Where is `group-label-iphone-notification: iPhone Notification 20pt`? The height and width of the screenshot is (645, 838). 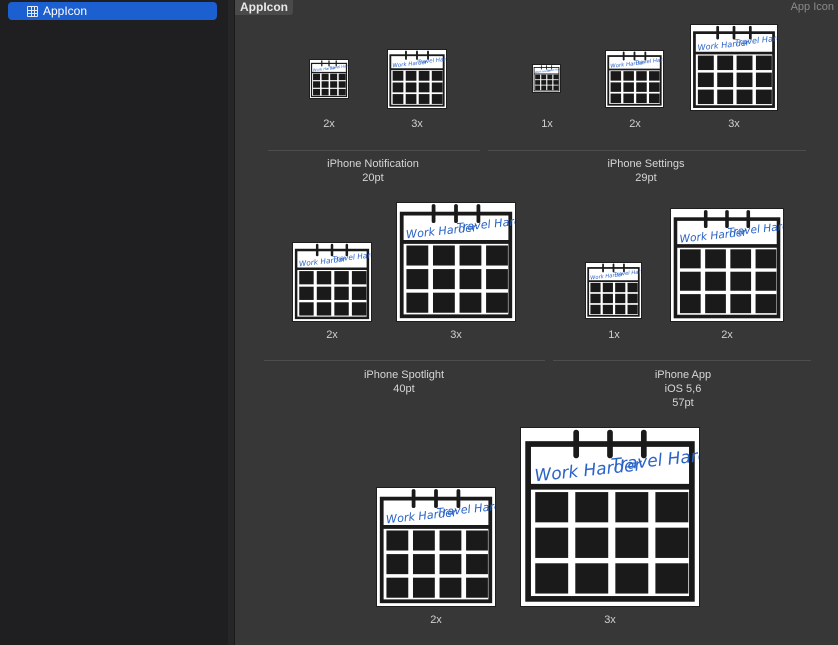 group-label-iphone-notification: iPhone Notification 20pt is located at coordinates (373, 171).